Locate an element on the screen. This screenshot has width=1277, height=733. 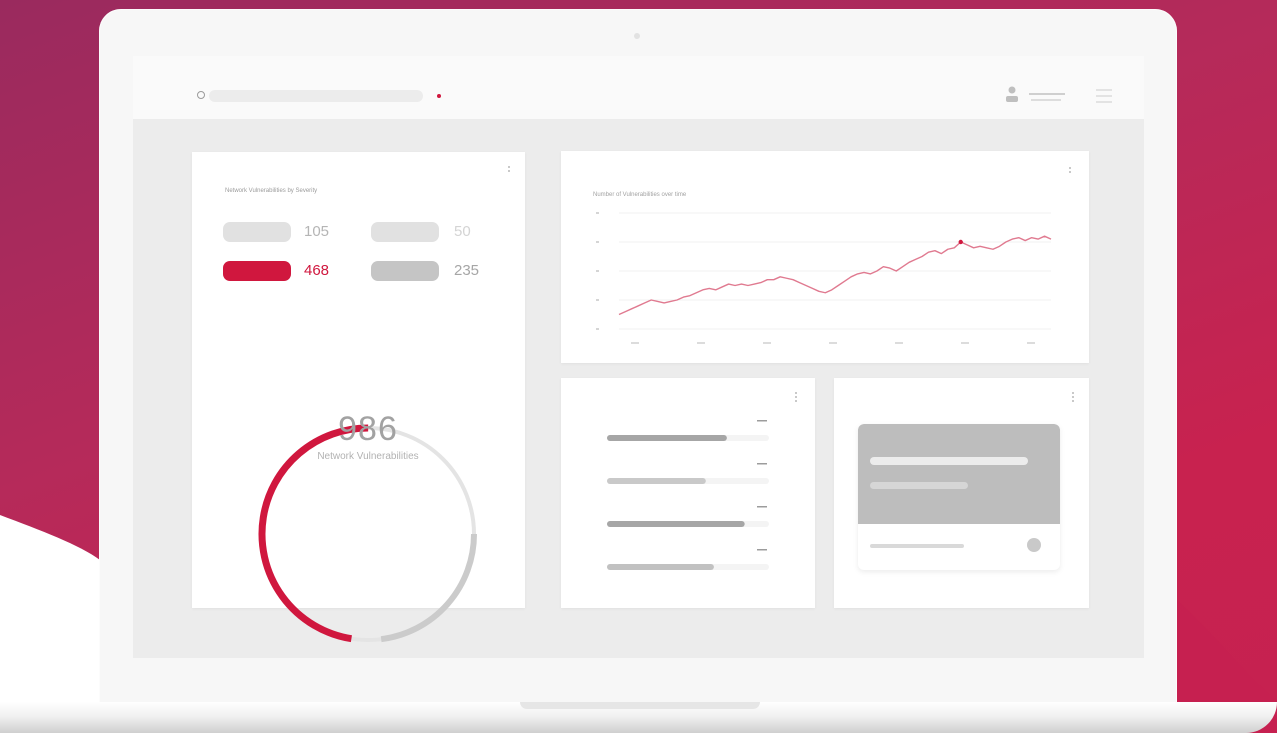
top-items-card is located at coordinates (688, 493).